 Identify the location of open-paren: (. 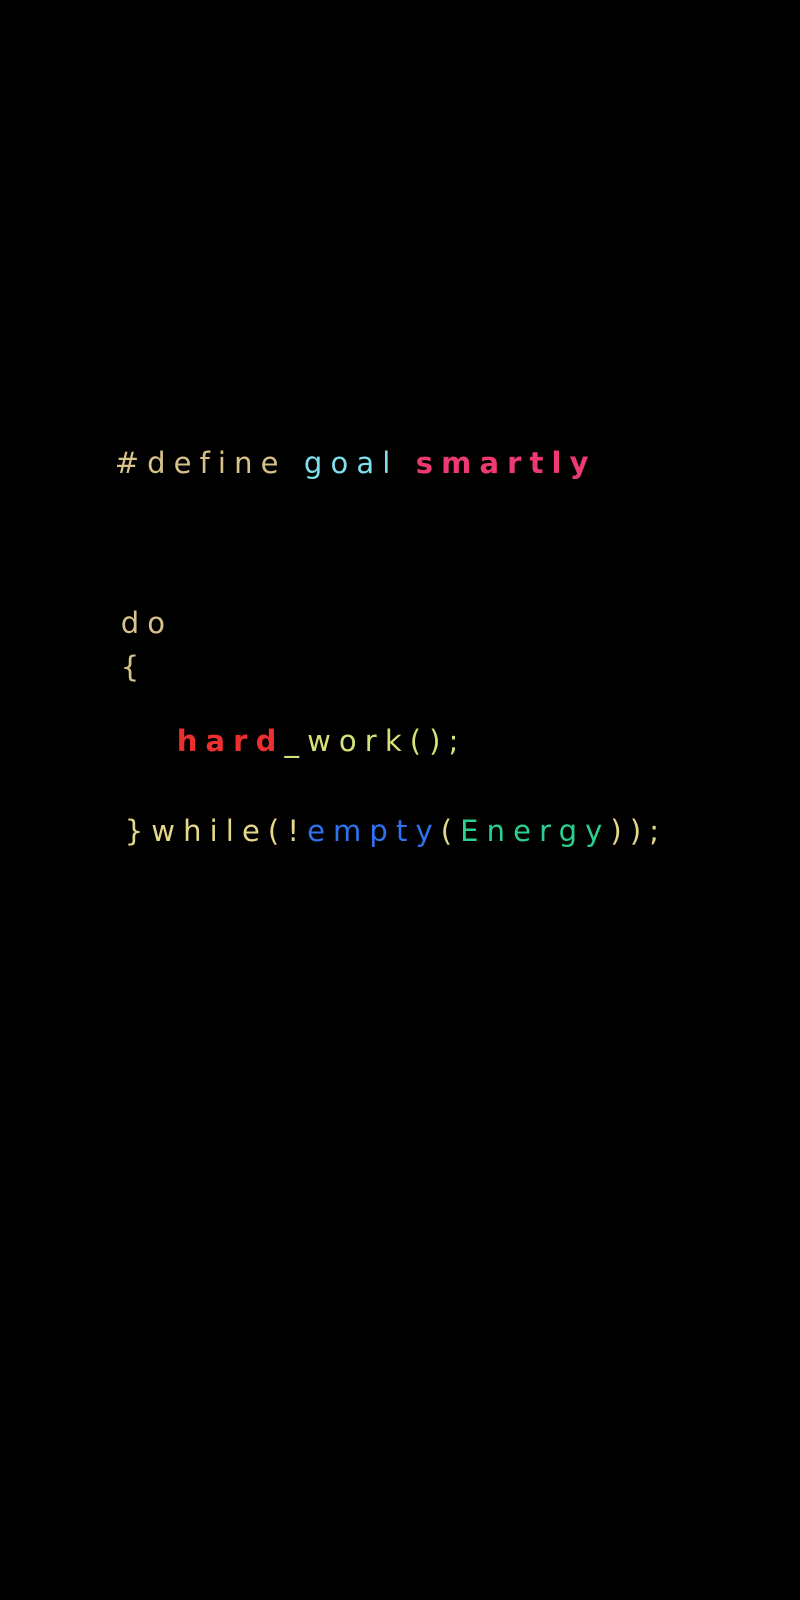
(450, 831).